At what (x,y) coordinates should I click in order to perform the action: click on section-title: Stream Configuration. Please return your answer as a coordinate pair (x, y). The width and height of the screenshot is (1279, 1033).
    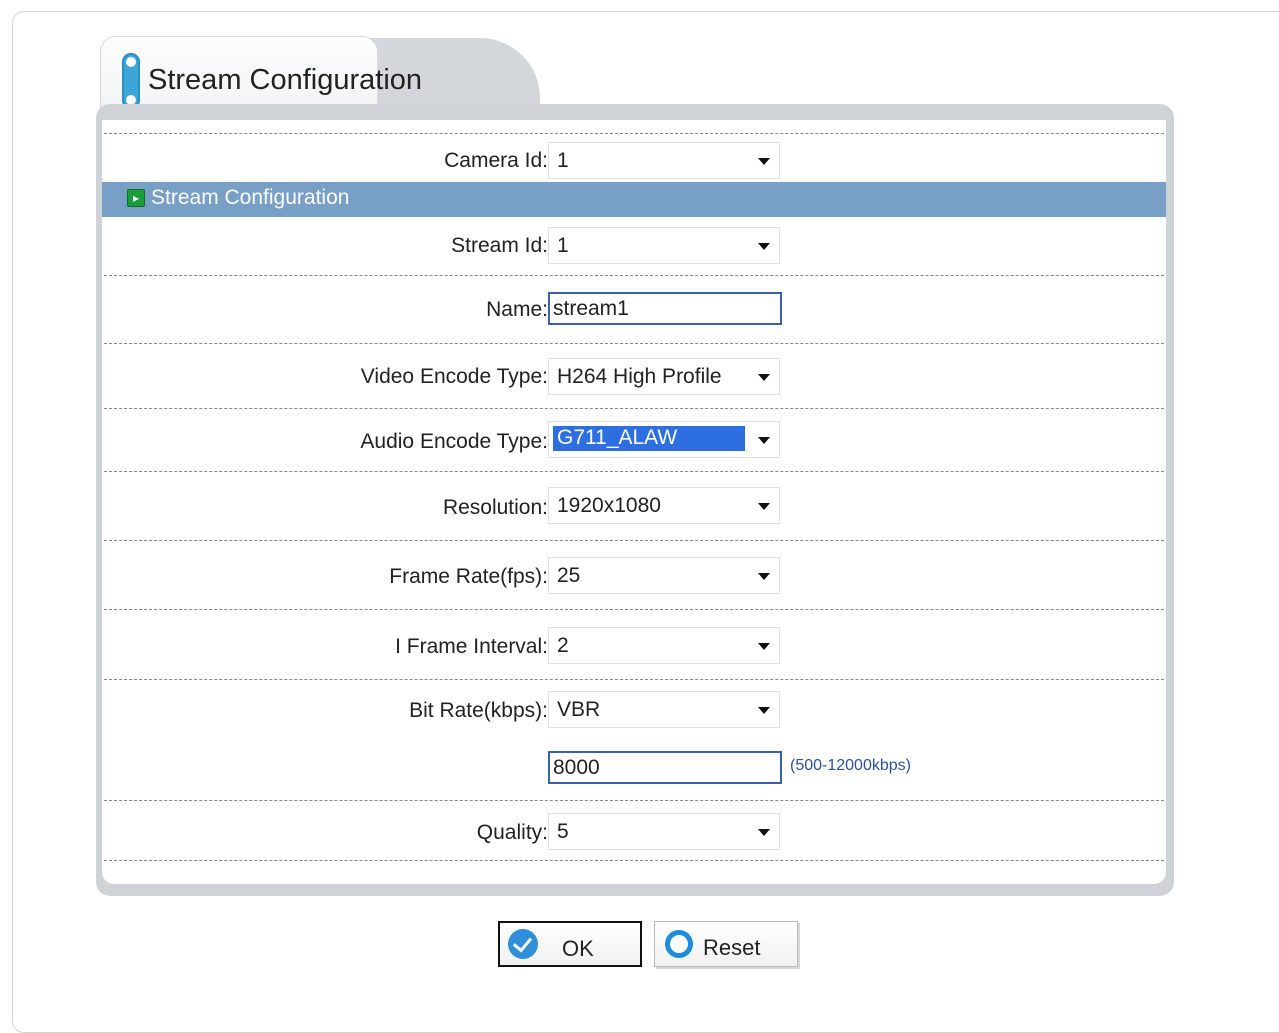
    Looking at the image, I should click on (250, 197).